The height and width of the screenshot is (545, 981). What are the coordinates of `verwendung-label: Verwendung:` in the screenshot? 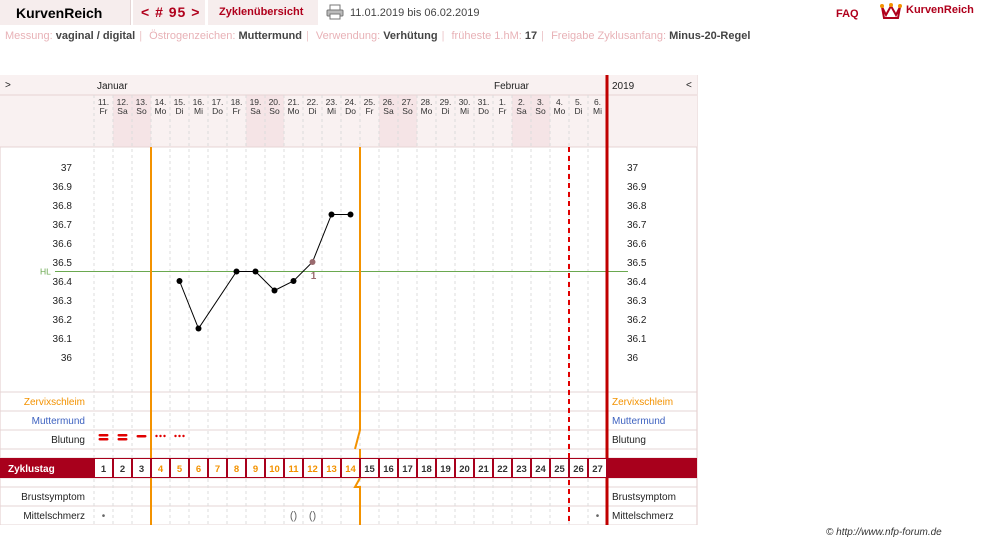 It's located at (348, 36).